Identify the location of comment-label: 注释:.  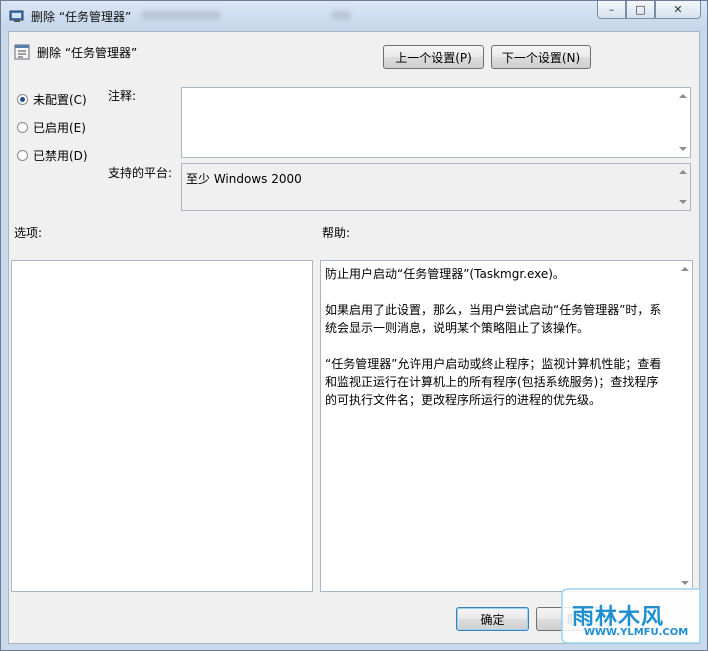
(122, 96).